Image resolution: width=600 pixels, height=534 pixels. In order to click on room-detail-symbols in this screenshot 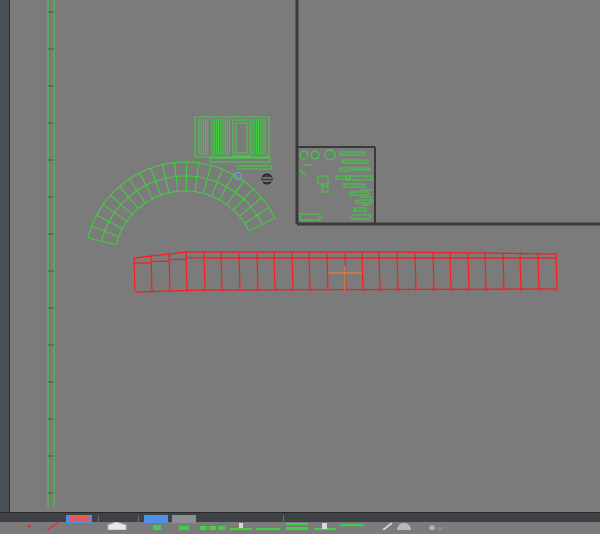, I will do `click(336, 185)`.